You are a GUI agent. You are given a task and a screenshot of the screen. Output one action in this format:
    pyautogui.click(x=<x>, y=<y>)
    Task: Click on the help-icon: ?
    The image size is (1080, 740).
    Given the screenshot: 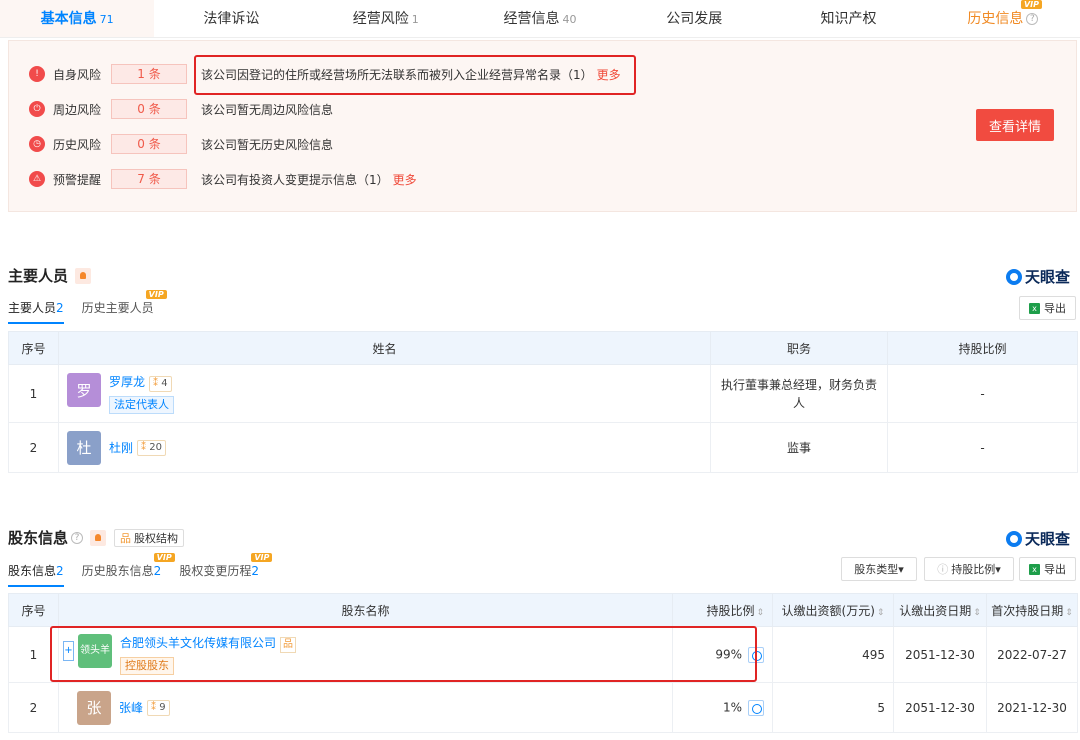 What is the action you would take?
    pyautogui.click(x=77, y=537)
    